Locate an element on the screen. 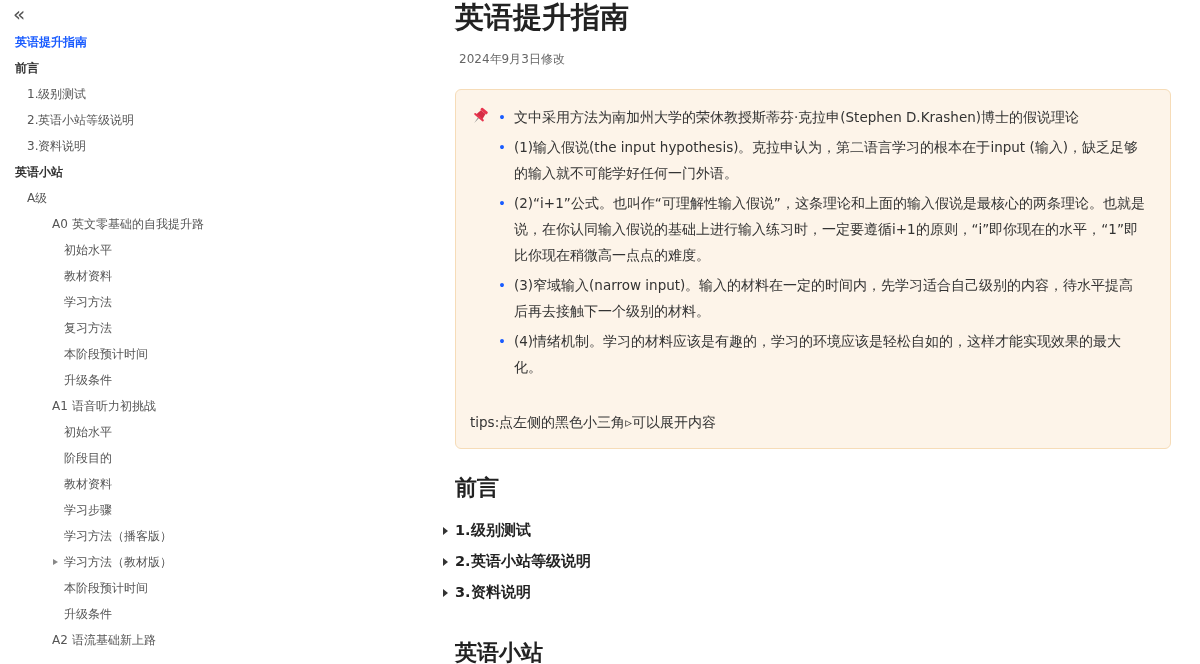 This screenshot has width=1200, height=664. tip-text: tips:点左侧的黑色小三角▹可以展开内容 is located at coordinates (593, 423).